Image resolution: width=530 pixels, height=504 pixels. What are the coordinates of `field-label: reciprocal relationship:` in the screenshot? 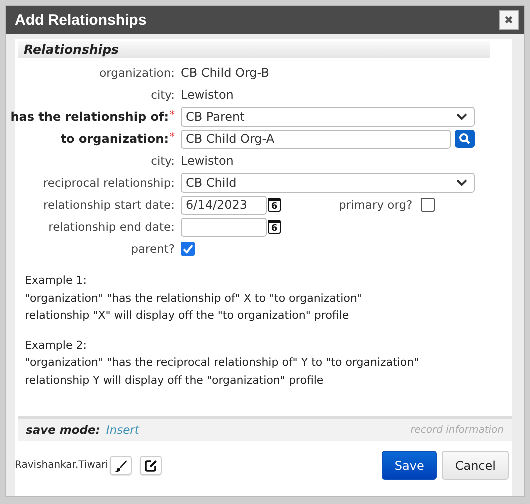 It's located at (109, 183).